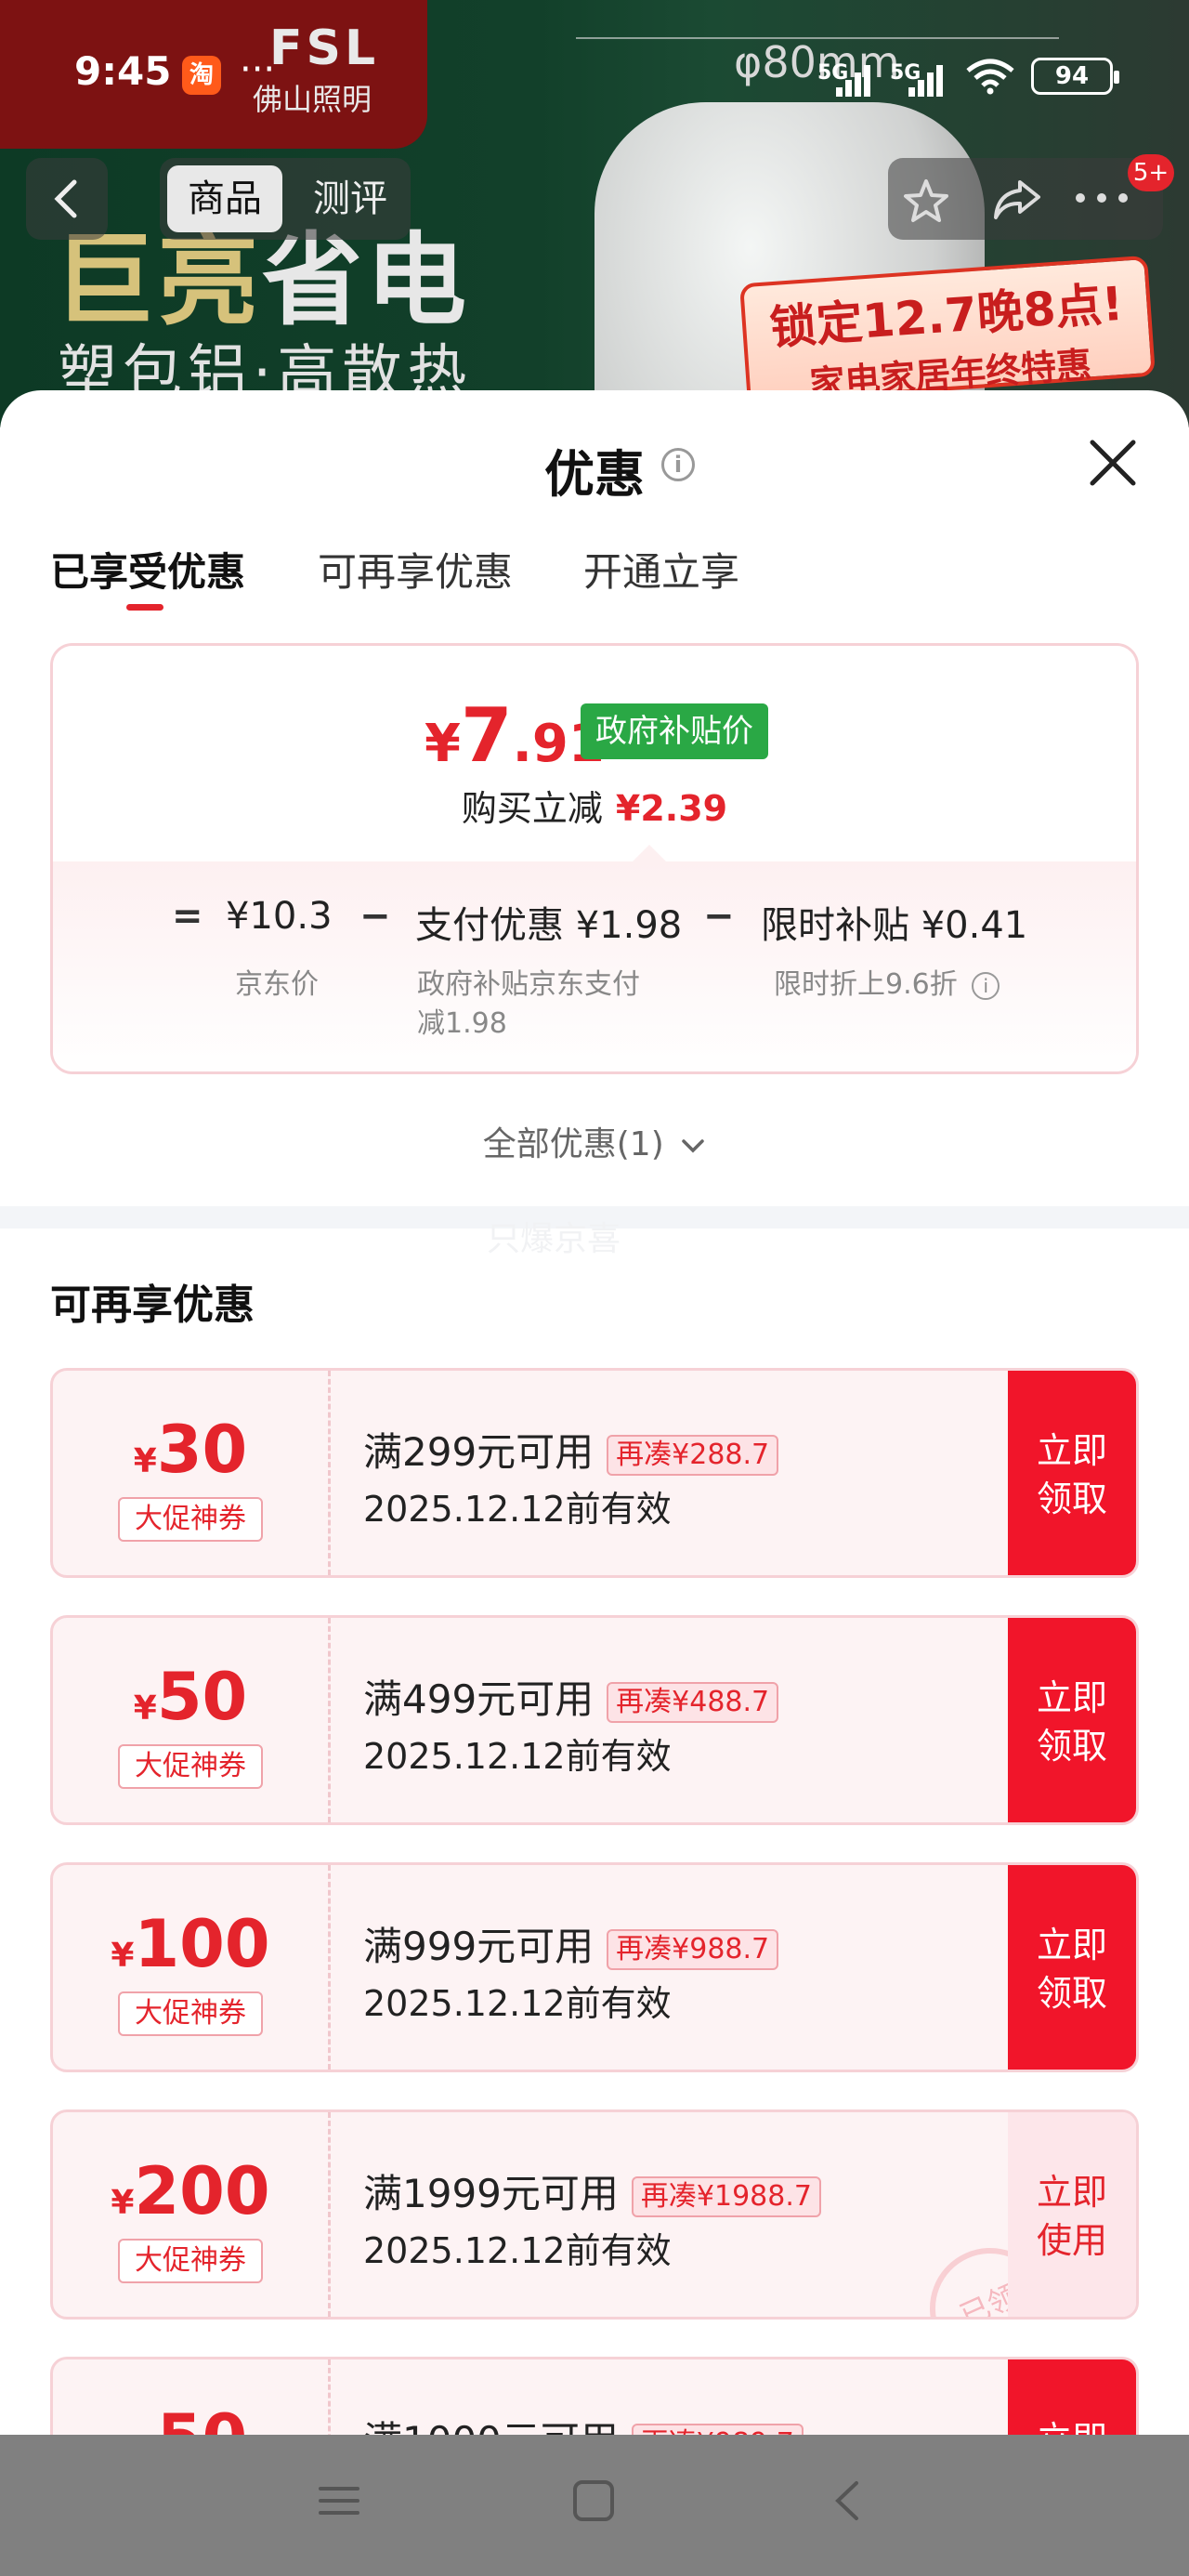 The height and width of the screenshot is (2576, 1189). I want to click on top-tabs: 商品 测评, so click(286, 199).